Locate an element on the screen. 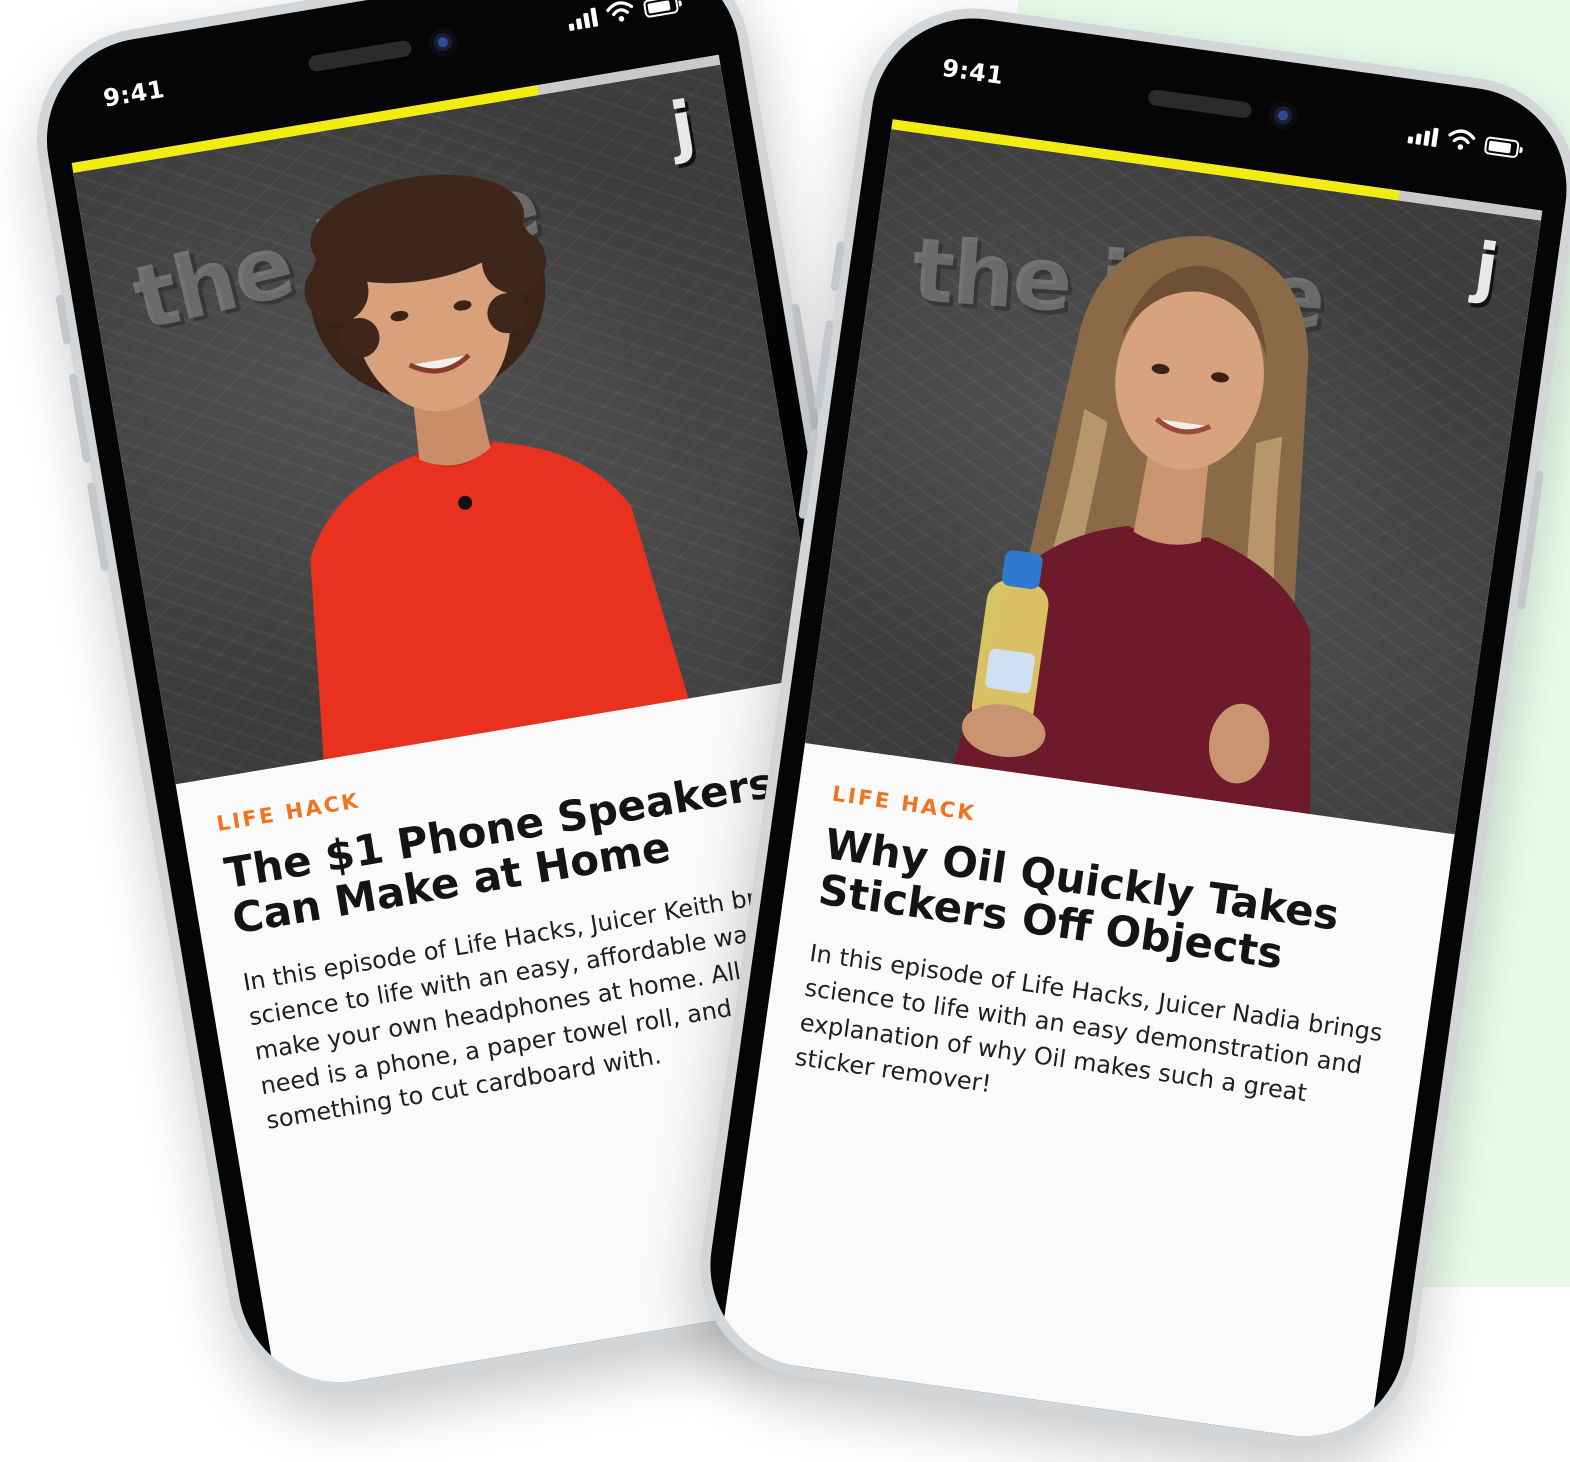 This screenshot has width=1570, height=1462. presenter-keith-image is located at coordinates (496, 467).